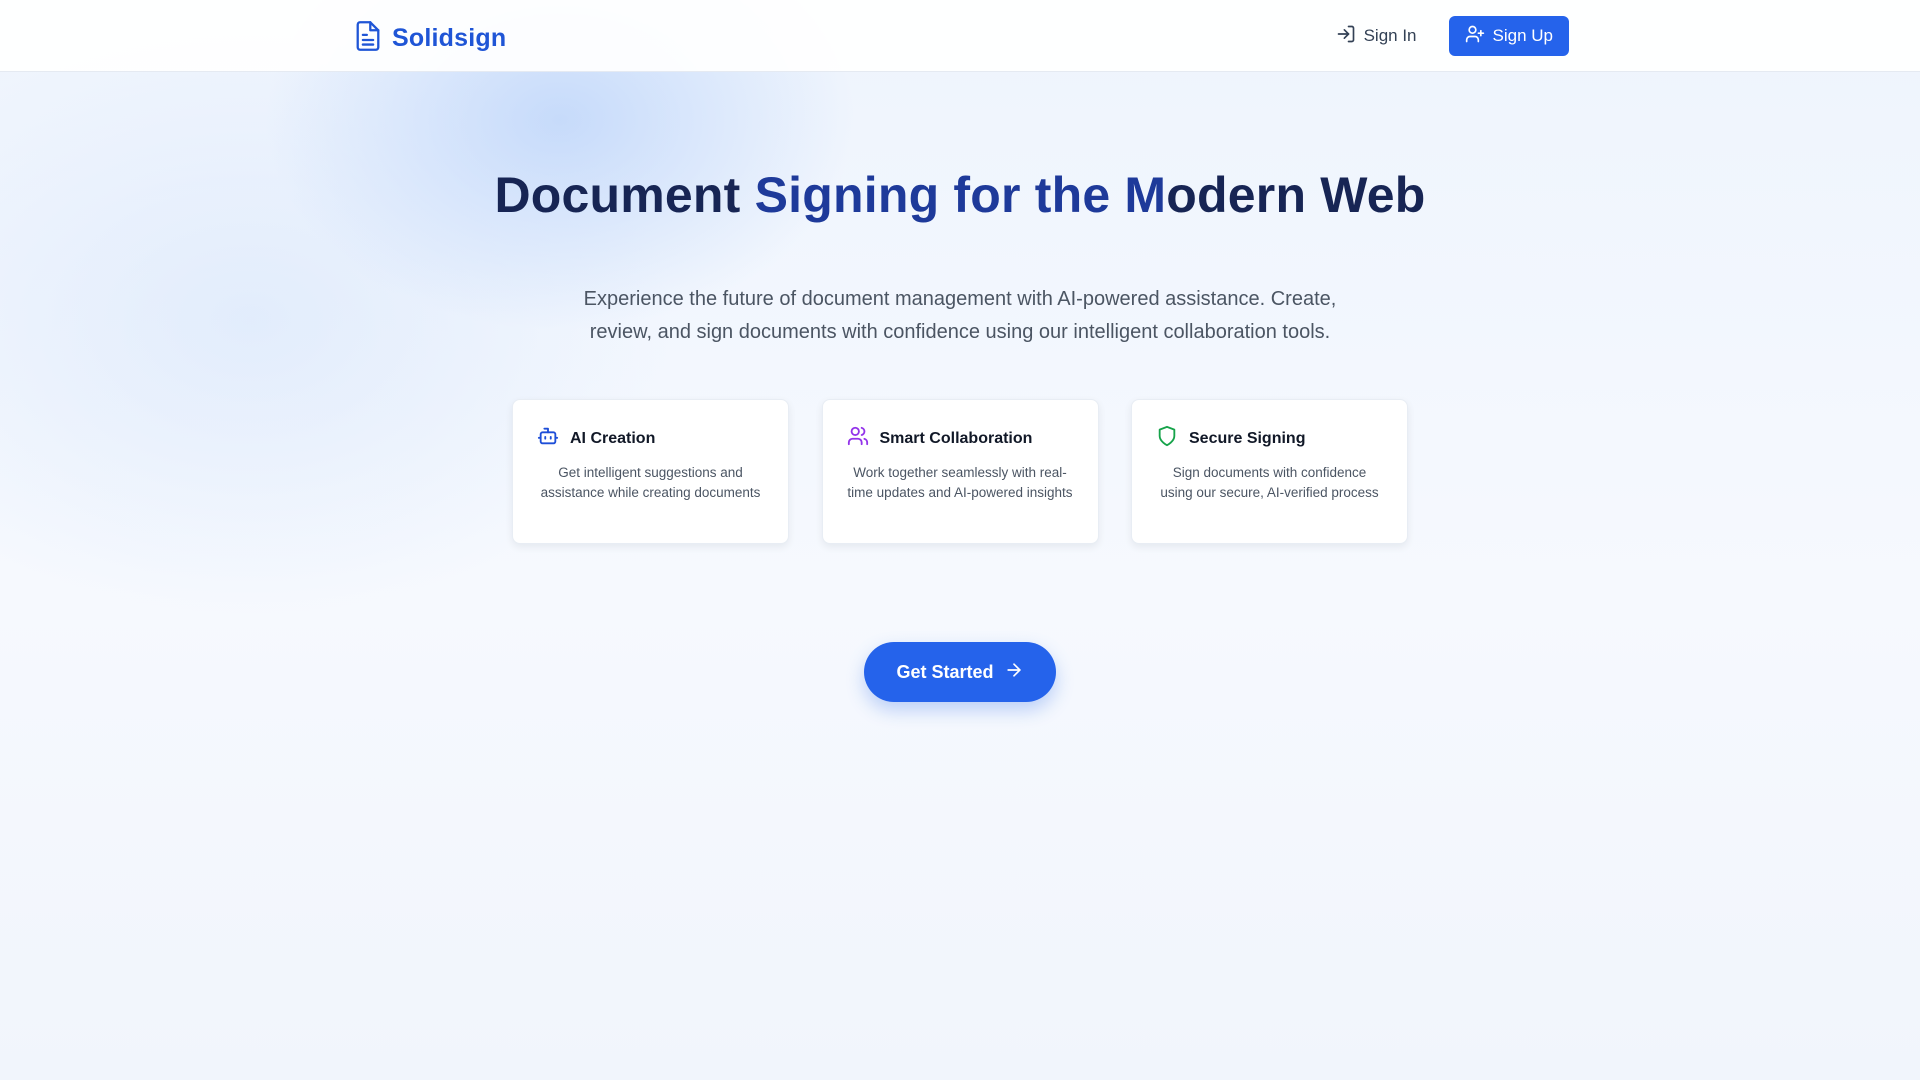 The image size is (1920, 1080). I want to click on hero-title-part2: odern Web, so click(1296, 195).